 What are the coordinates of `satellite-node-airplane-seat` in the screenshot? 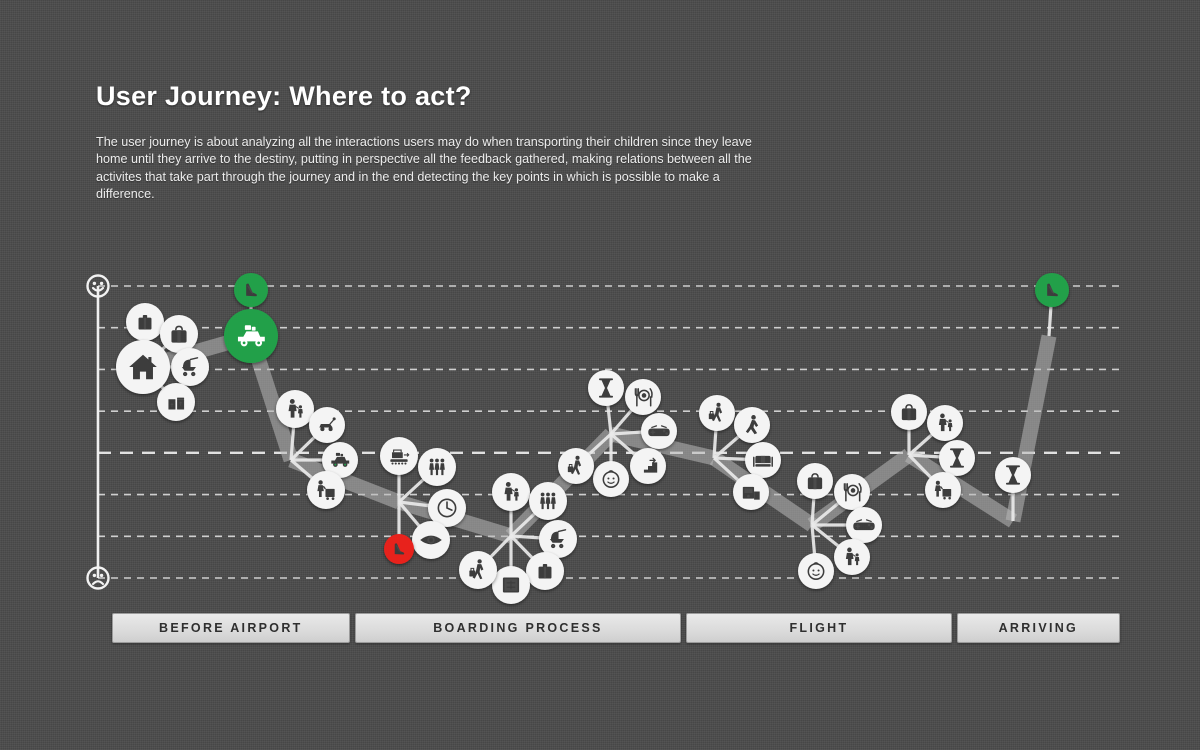 It's located at (763, 460).